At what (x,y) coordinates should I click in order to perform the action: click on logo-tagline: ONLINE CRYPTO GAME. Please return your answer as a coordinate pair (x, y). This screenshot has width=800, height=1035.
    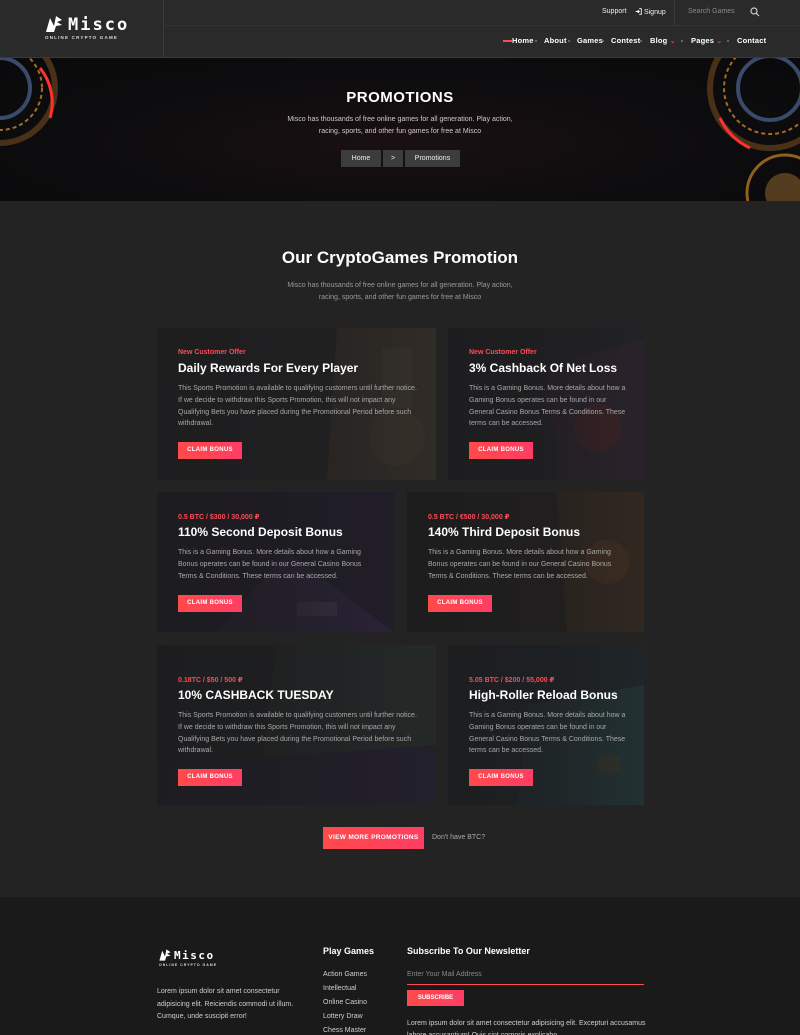
    Looking at the image, I should click on (82, 37).